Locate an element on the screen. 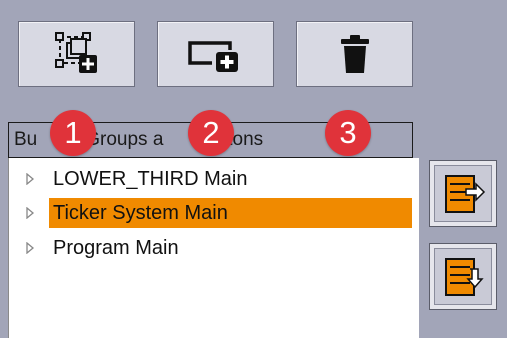 This screenshot has height=338, width=507. trash-icon is located at coordinates (354, 54).